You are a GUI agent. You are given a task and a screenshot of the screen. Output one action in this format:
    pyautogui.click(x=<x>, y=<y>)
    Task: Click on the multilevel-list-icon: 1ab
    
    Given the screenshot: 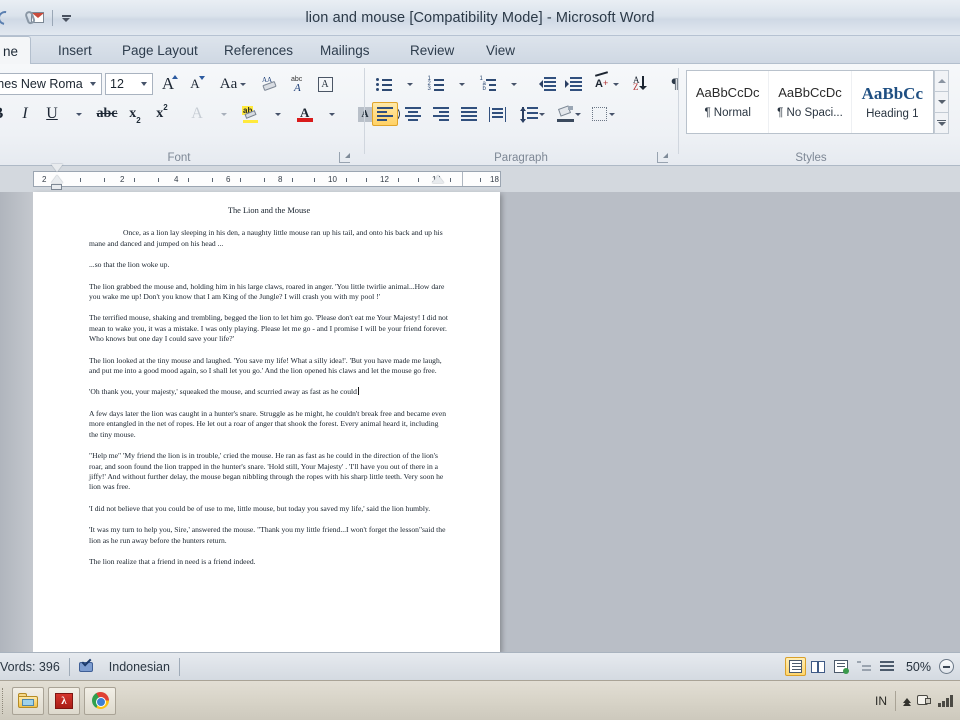 What is the action you would take?
    pyautogui.click(x=488, y=84)
    